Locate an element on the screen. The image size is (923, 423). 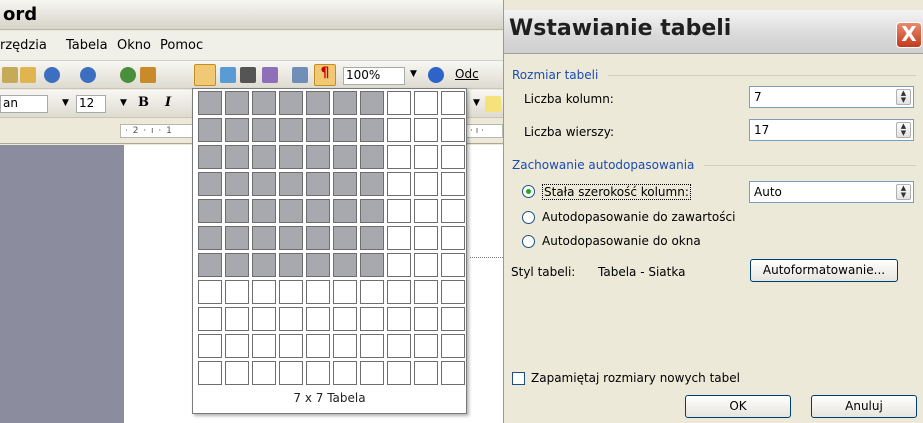
bold-button: B is located at coordinates (143, 102).